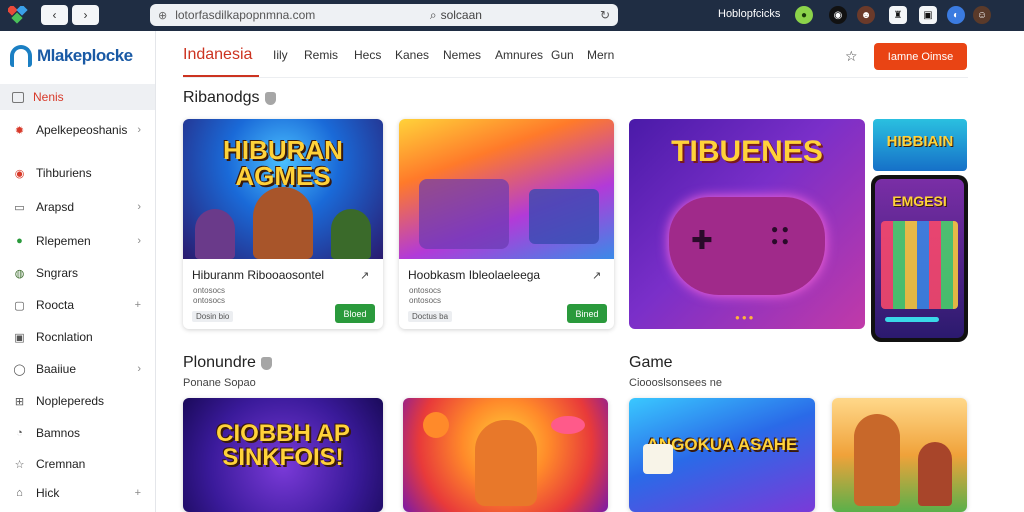 This screenshot has width=1024, height=512. What do you see at coordinates (321, 55) in the screenshot?
I see `tab-remis: Remis` at bounding box center [321, 55].